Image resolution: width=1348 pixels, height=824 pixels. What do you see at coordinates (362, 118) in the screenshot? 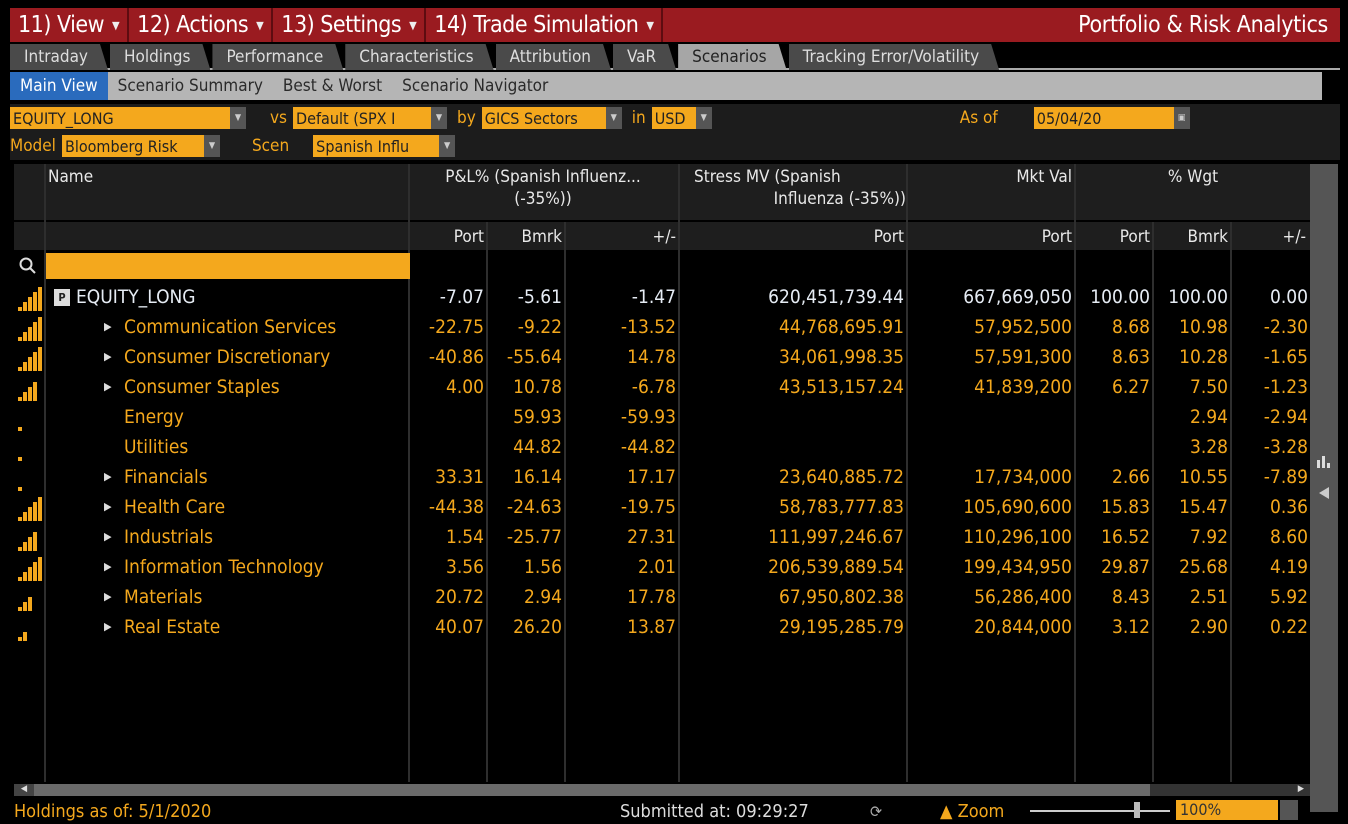
I see `benchmark-select: Default (SPX I` at bounding box center [362, 118].